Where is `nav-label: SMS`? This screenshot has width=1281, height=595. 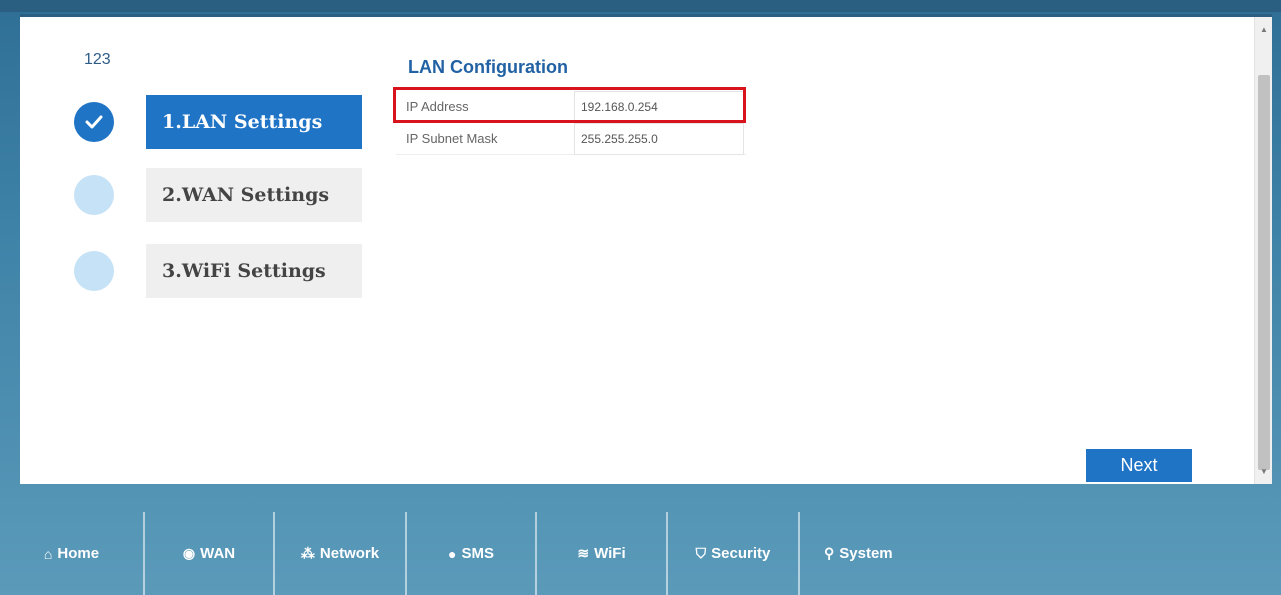
nav-label: SMS is located at coordinates (477, 553).